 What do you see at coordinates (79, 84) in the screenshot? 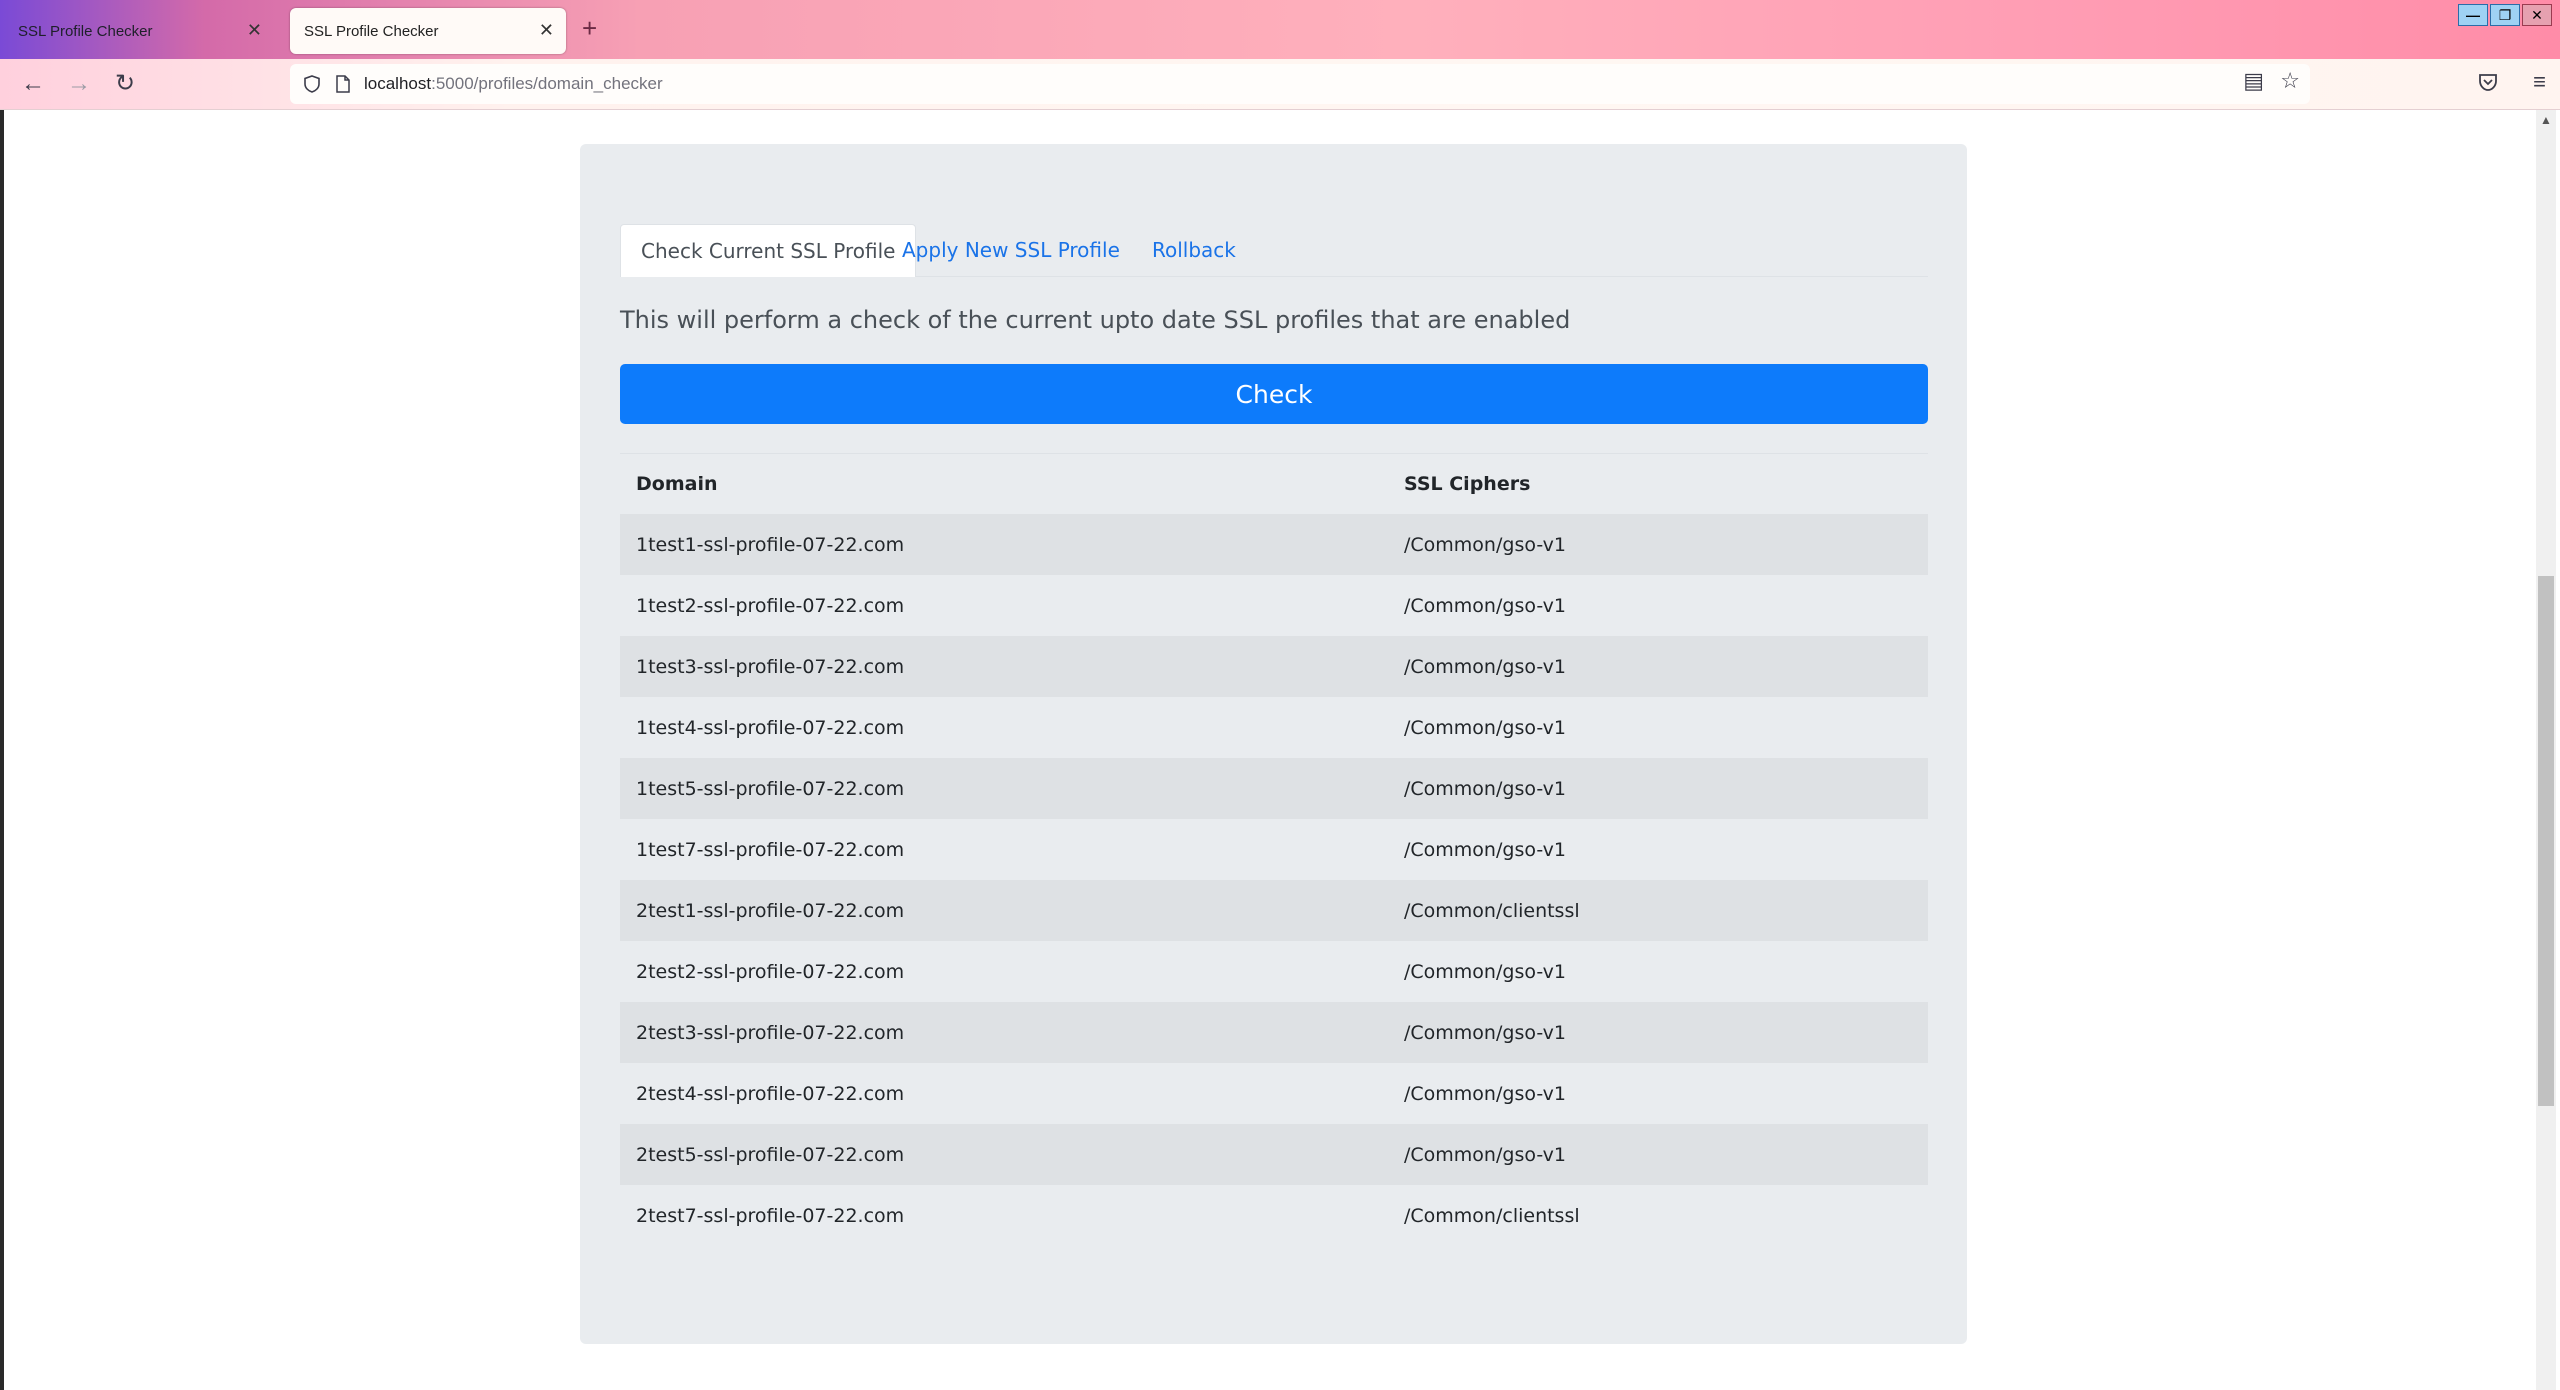
I see `forward-arrow-icon: →` at bounding box center [79, 84].